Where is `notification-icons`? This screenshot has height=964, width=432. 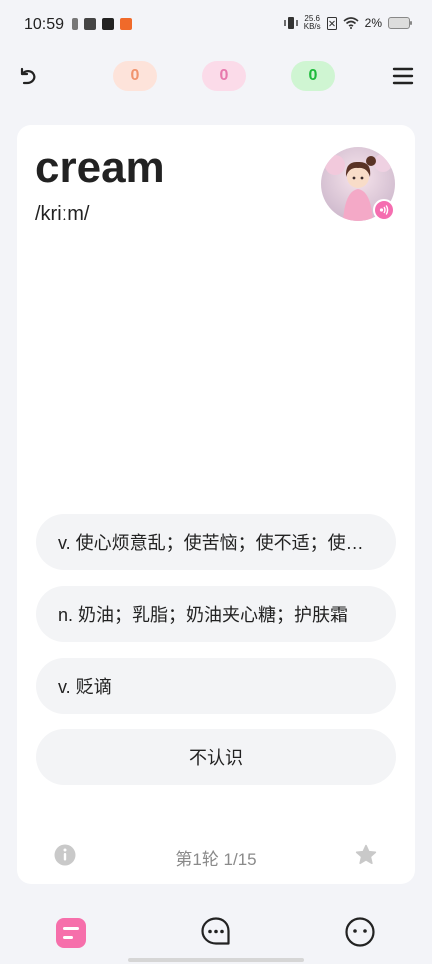 notification-icons is located at coordinates (102, 24).